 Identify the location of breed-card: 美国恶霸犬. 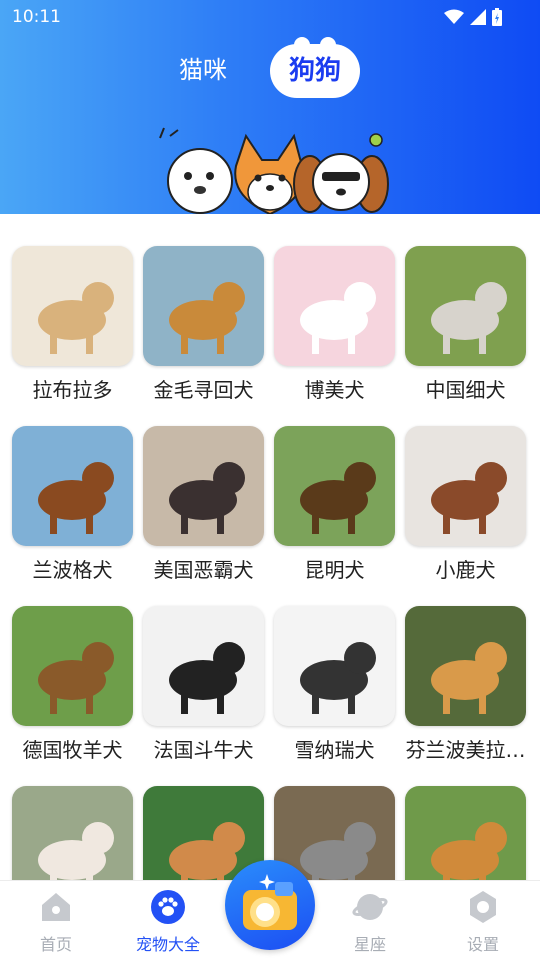
(203, 504).